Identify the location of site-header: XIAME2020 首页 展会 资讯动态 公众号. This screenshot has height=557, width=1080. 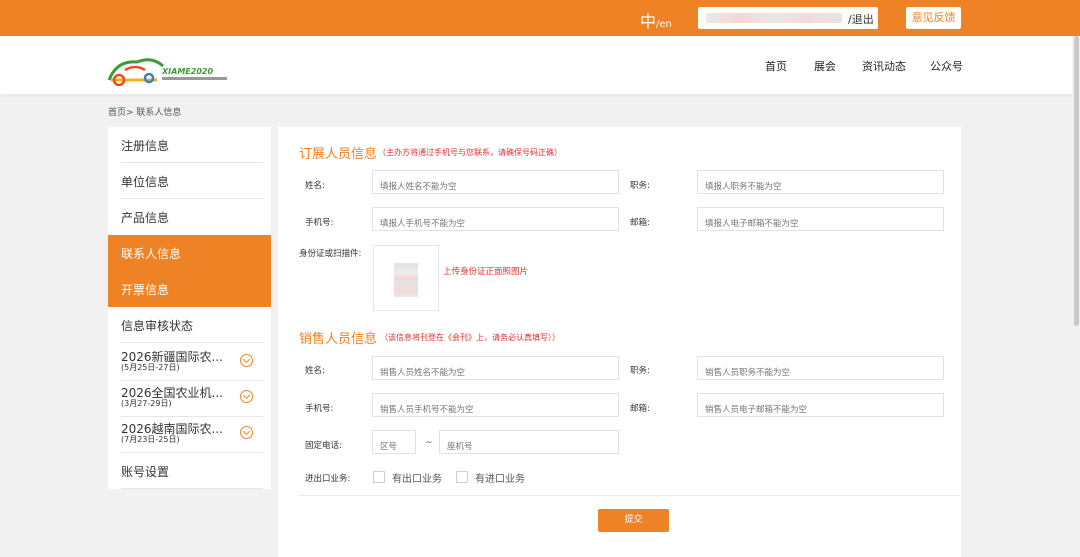
(540, 65).